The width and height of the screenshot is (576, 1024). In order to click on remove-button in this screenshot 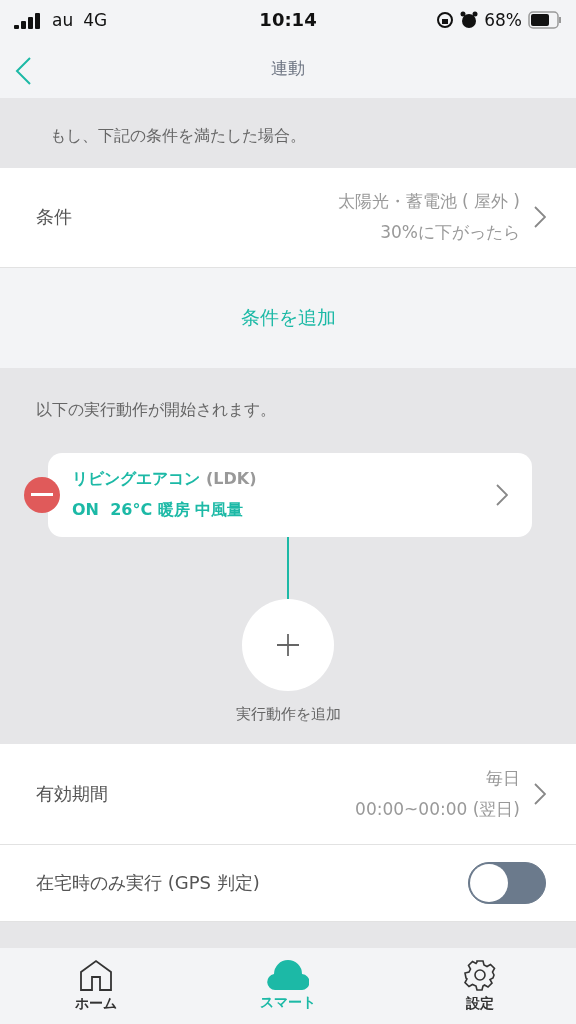, I will do `click(42, 494)`.